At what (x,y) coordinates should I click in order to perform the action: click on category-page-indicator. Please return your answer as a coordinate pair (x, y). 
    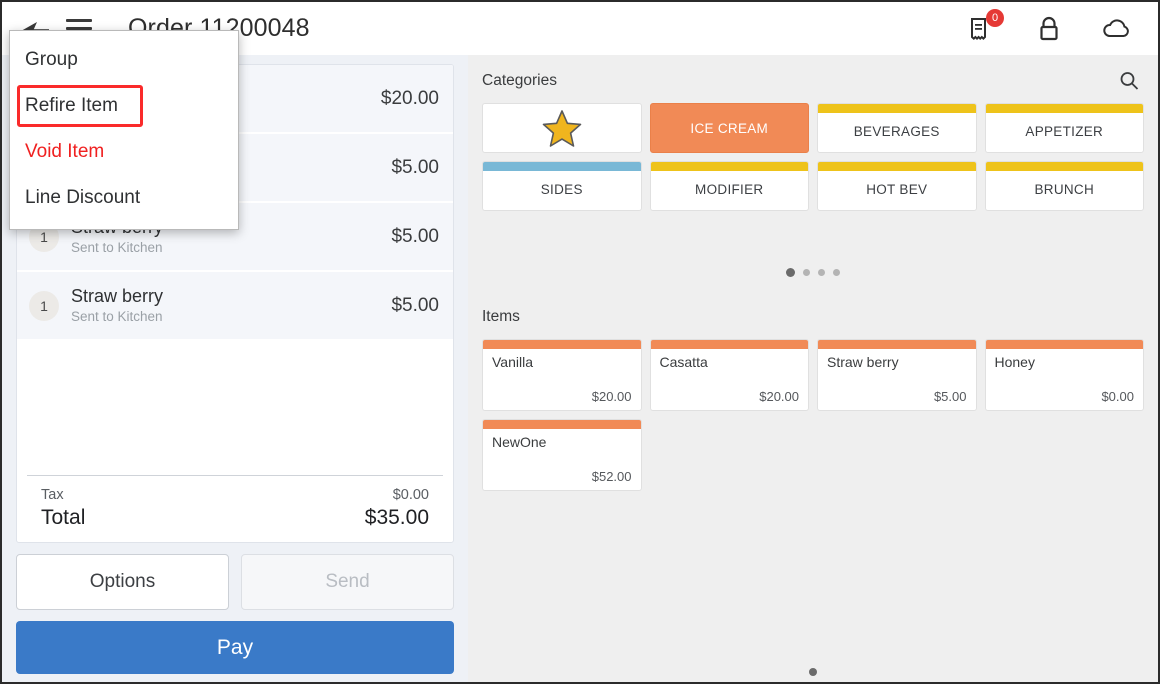
    Looking at the image, I should click on (813, 272).